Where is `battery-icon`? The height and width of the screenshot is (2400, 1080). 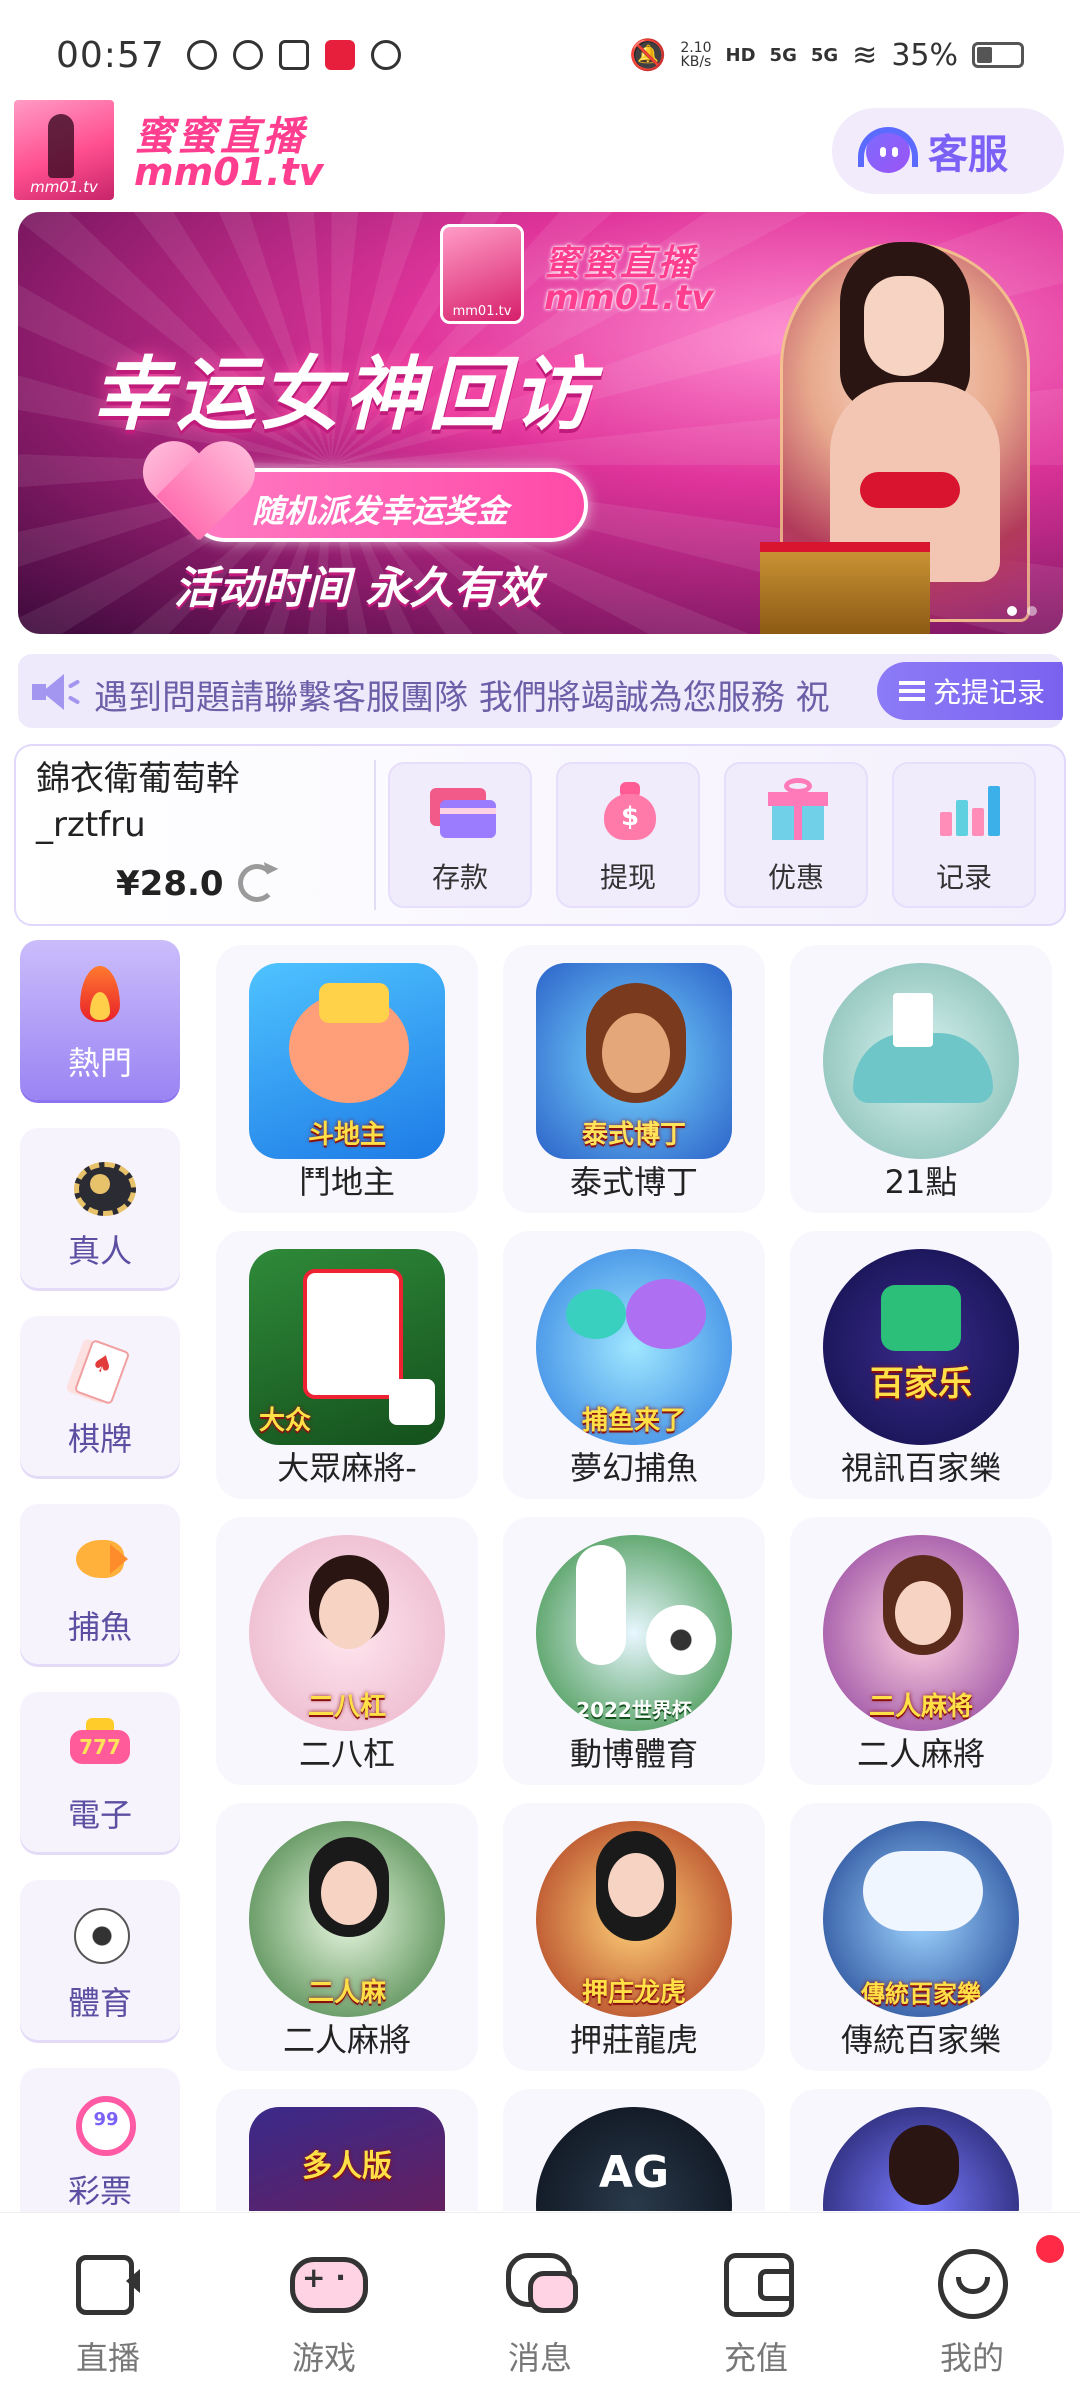 battery-icon is located at coordinates (998, 55).